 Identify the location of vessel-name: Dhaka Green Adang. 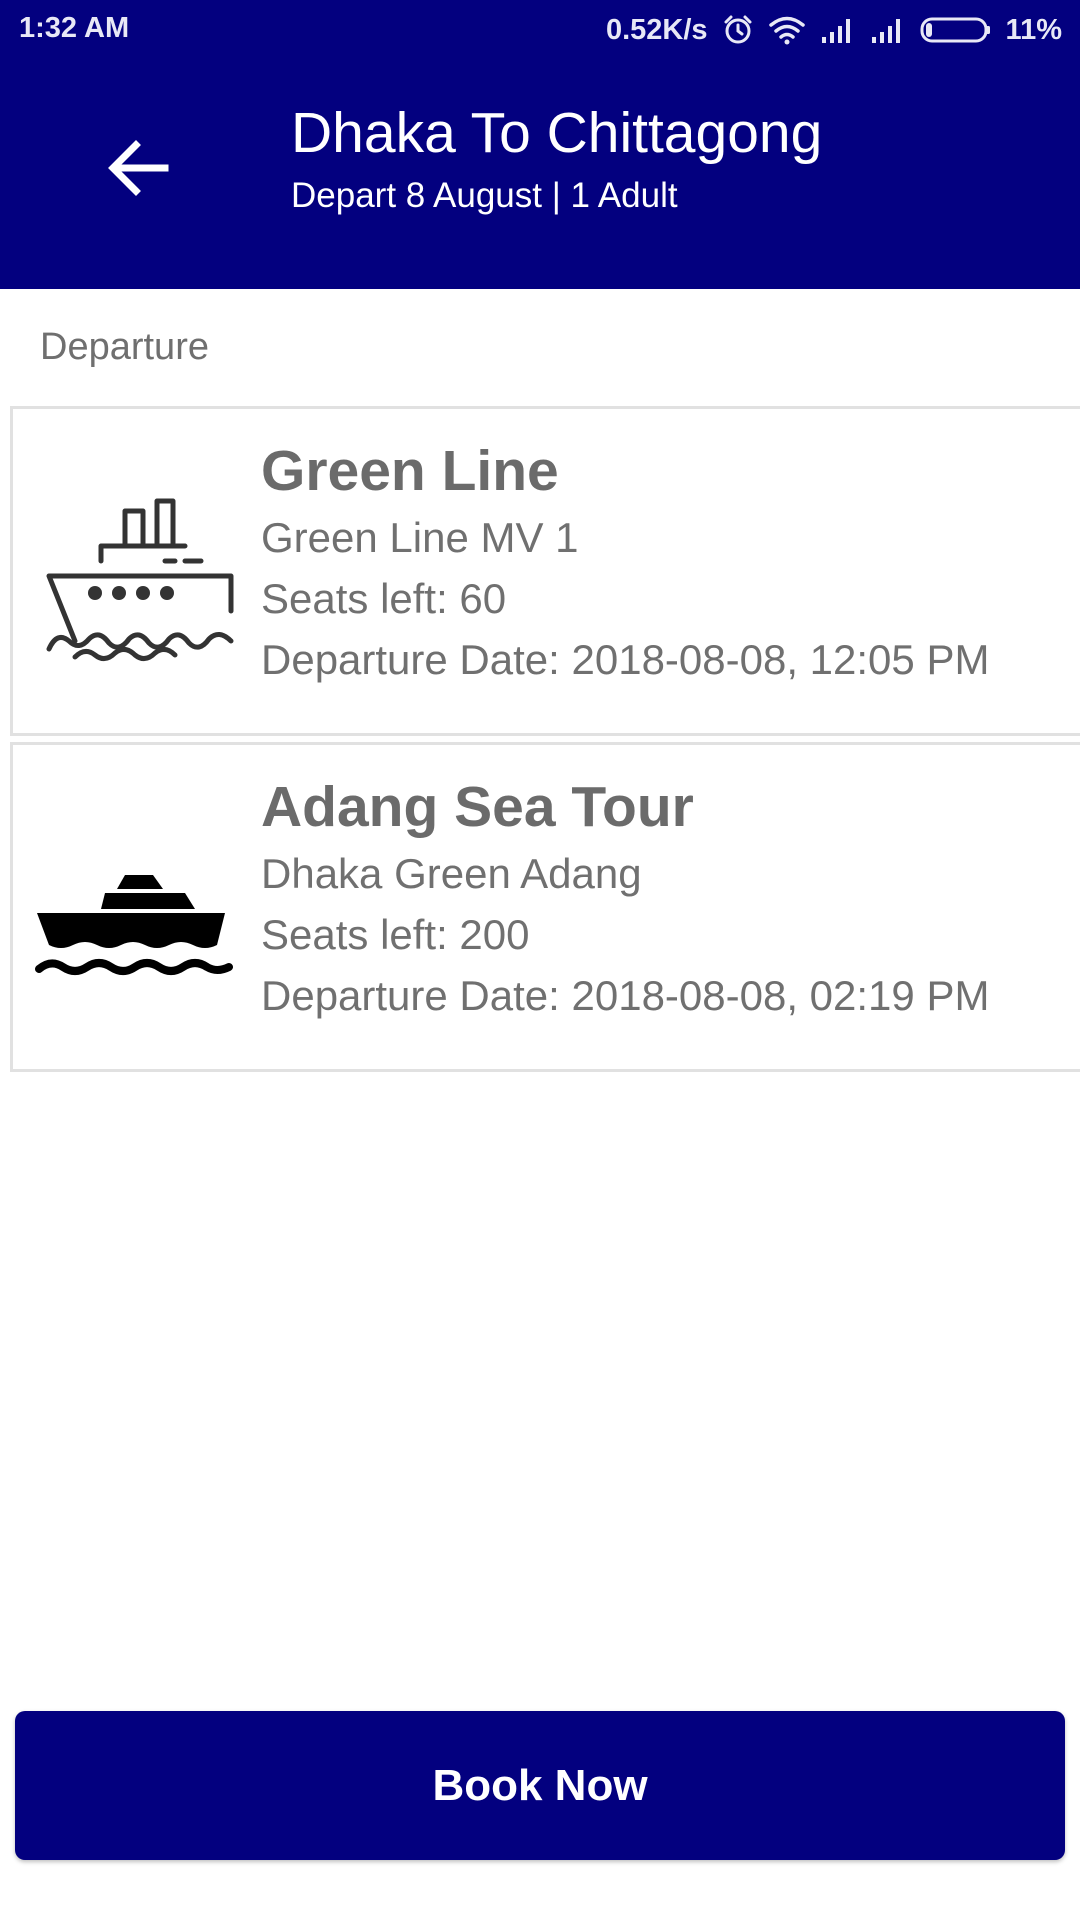
(451, 873).